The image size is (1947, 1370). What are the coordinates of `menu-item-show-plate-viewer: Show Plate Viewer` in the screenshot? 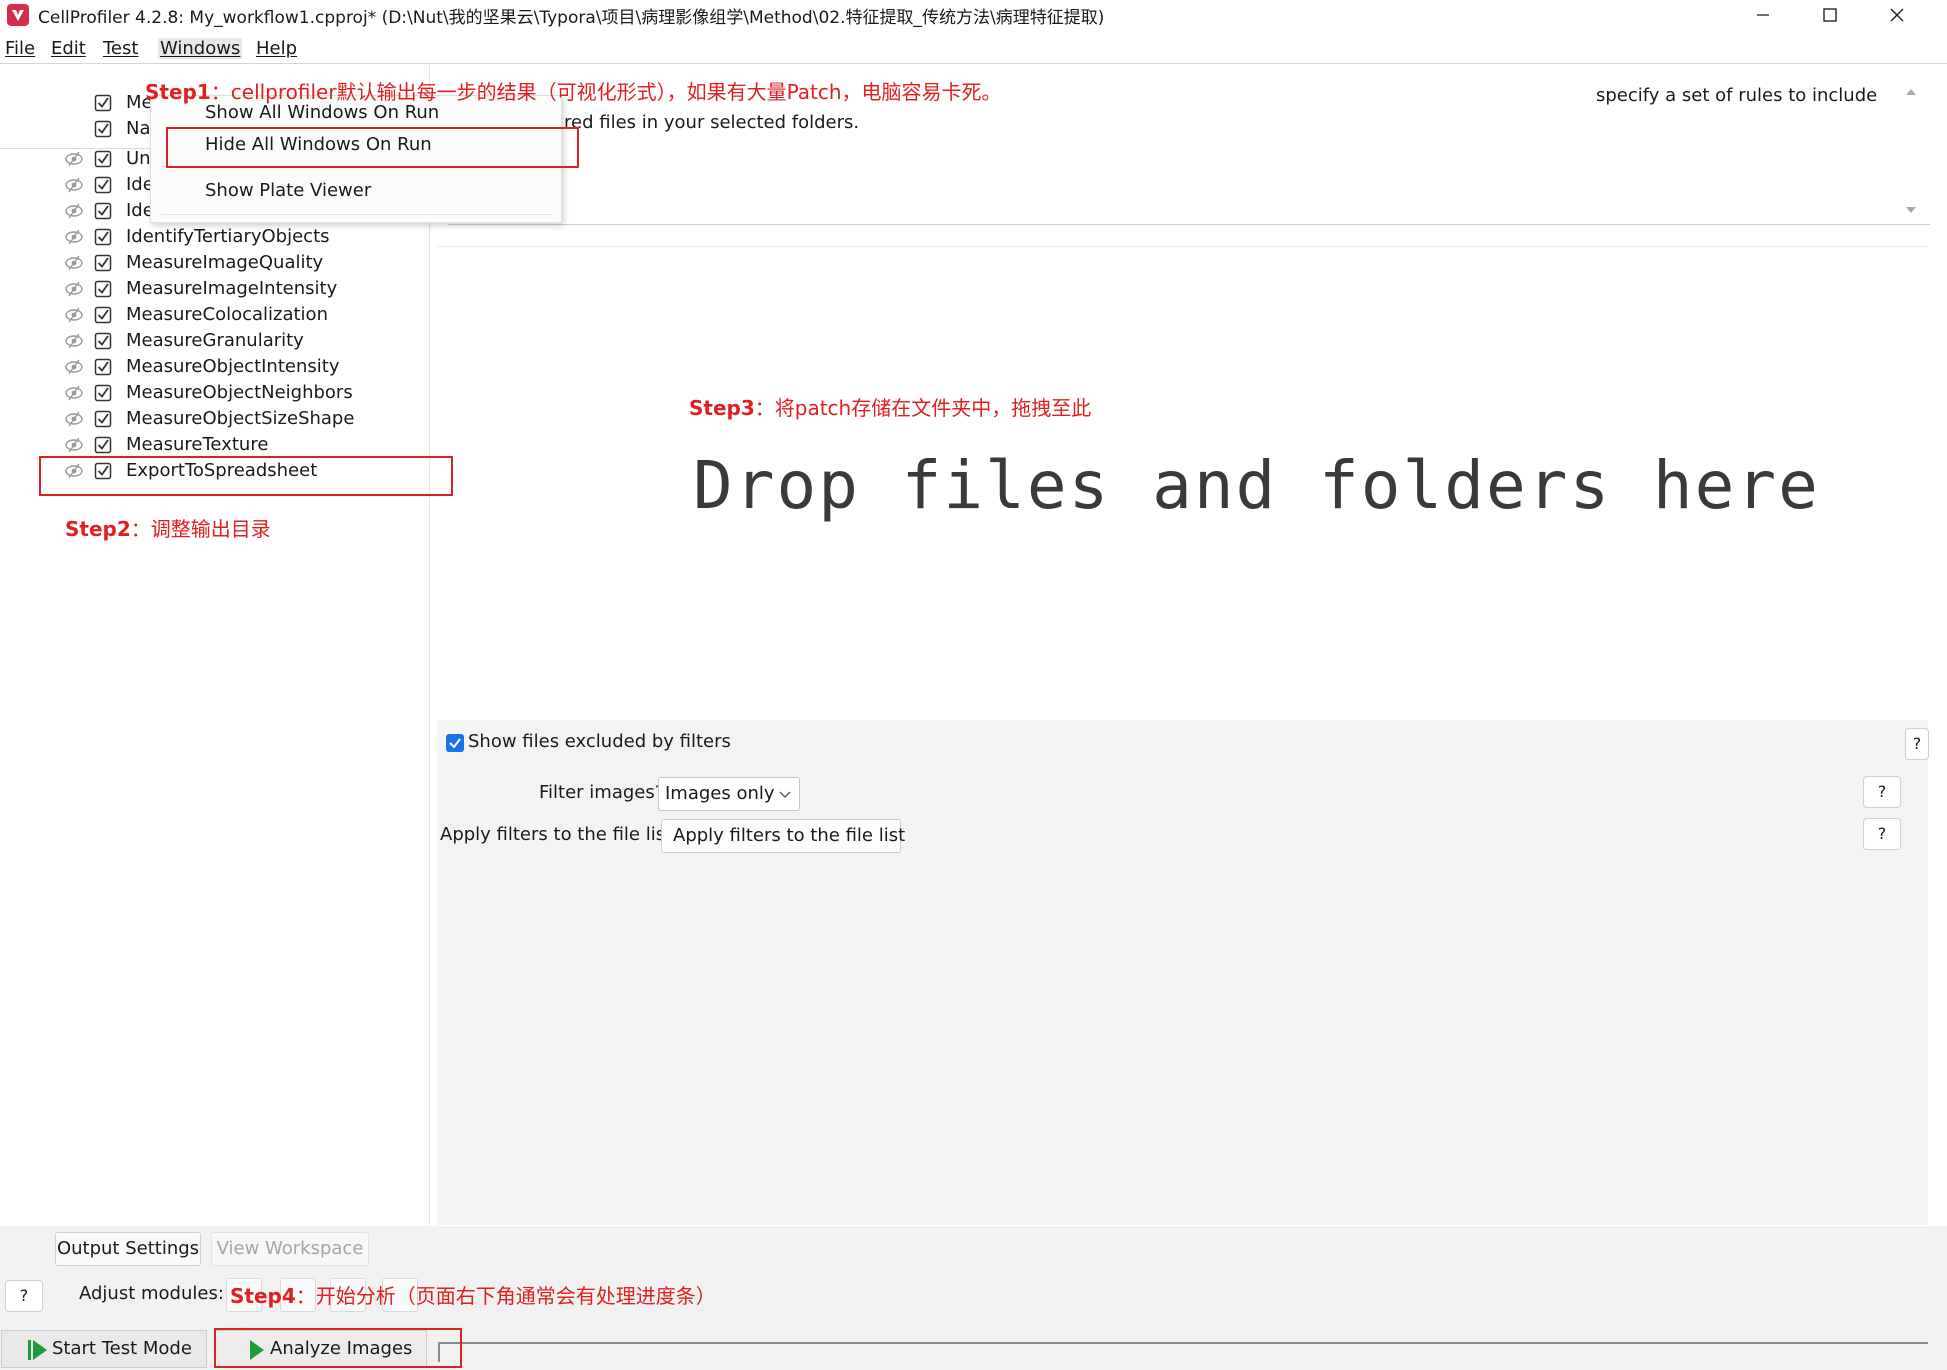 It's located at (288, 190).